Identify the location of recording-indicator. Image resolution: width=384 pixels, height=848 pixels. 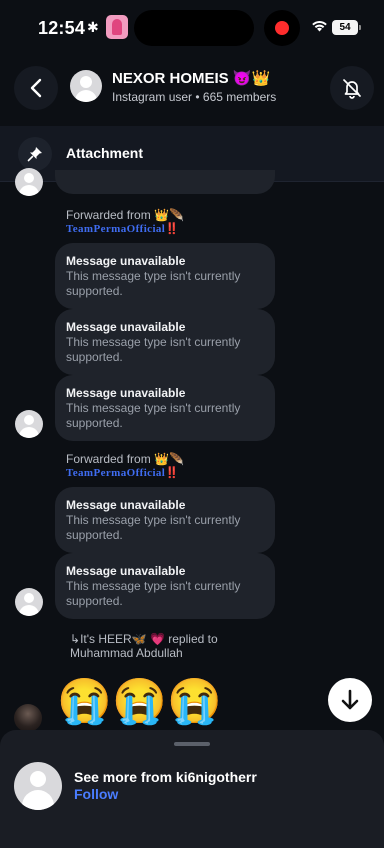
(282, 28).